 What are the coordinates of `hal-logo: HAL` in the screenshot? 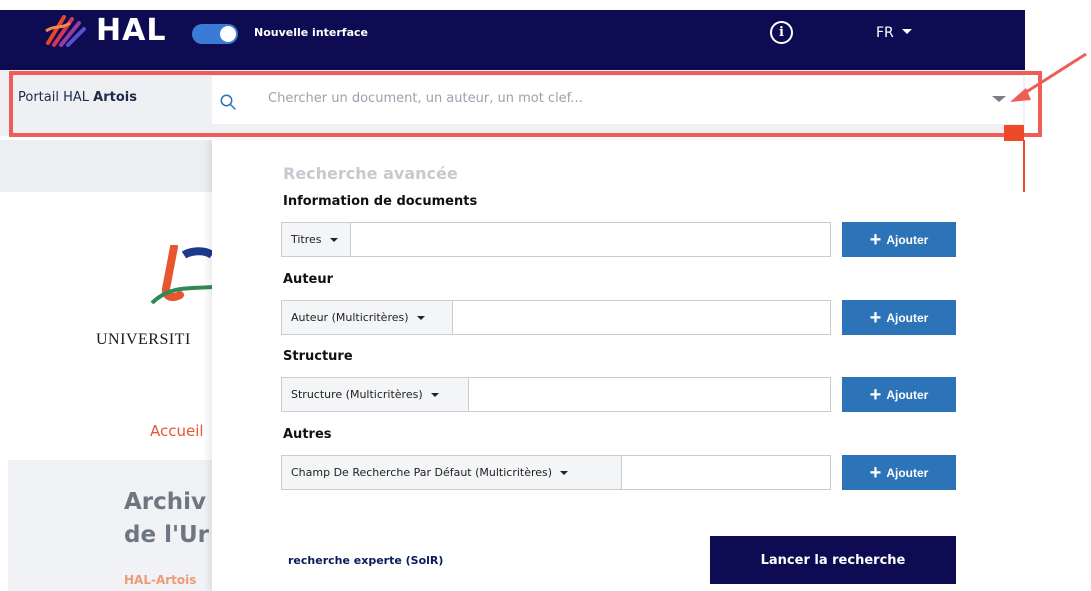 It's located at (105, 30).